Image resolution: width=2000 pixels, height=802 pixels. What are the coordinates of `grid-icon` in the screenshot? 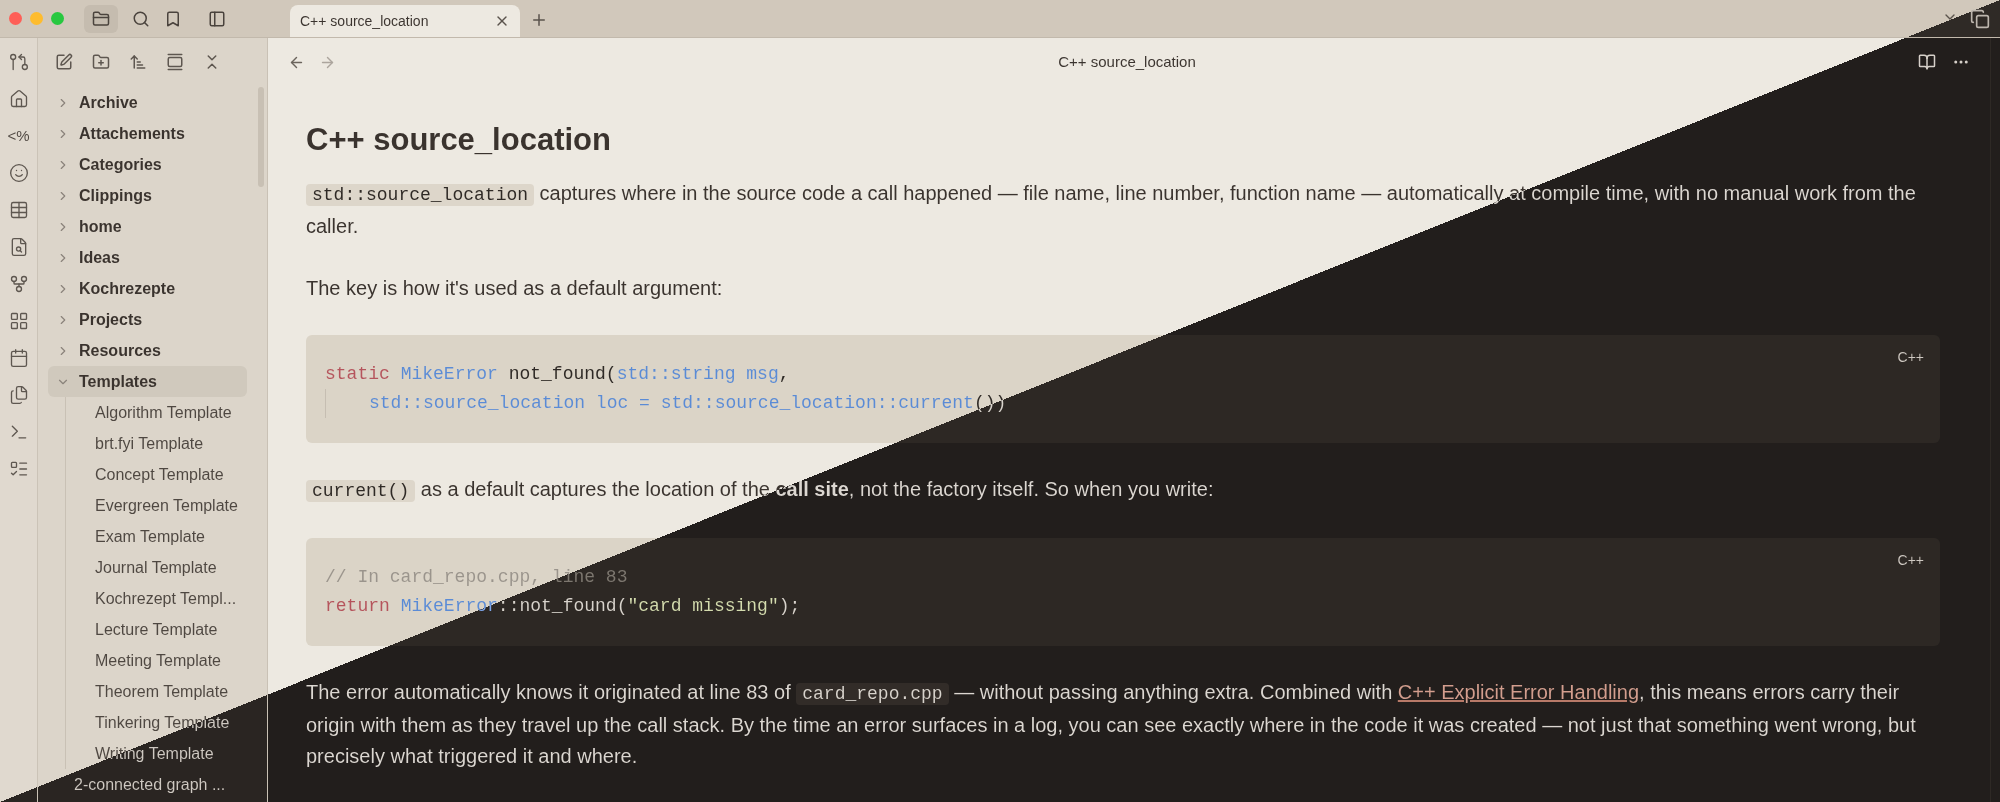 It's located at (18, 321).